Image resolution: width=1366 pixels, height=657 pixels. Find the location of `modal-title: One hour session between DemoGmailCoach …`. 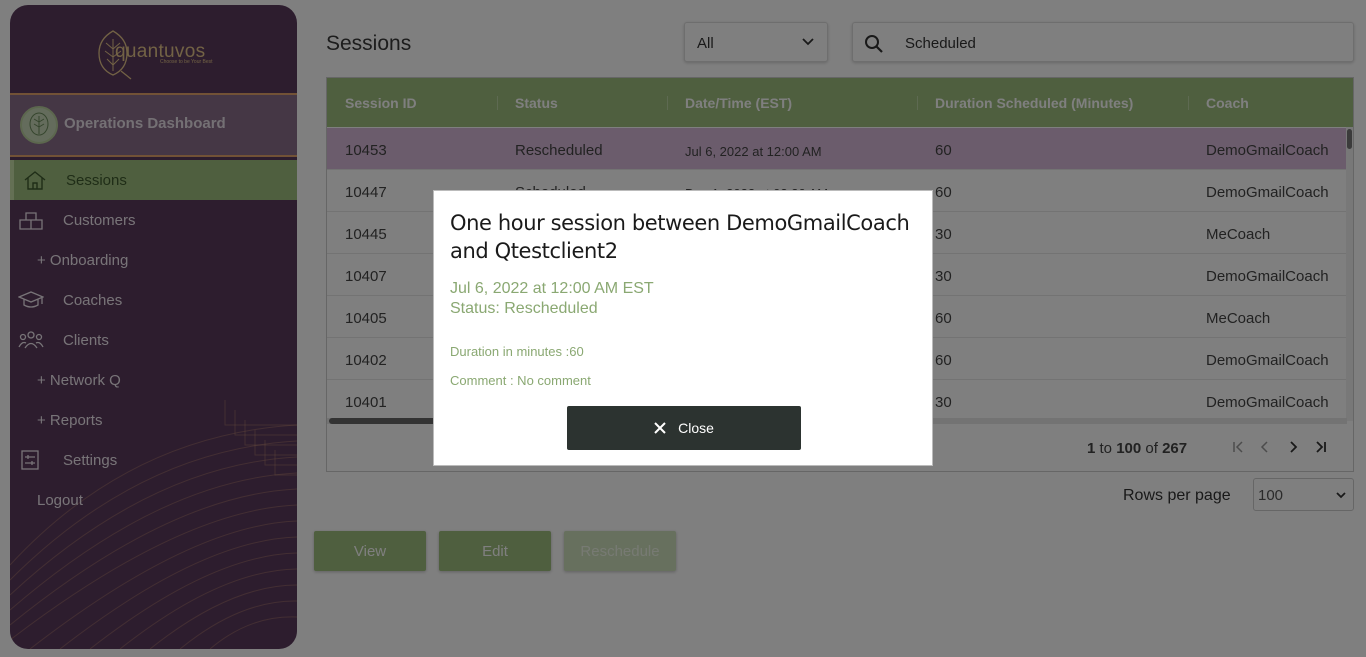

modal-title: One hour session between DemoGmailCoach … is located at coordinates (680, 237).